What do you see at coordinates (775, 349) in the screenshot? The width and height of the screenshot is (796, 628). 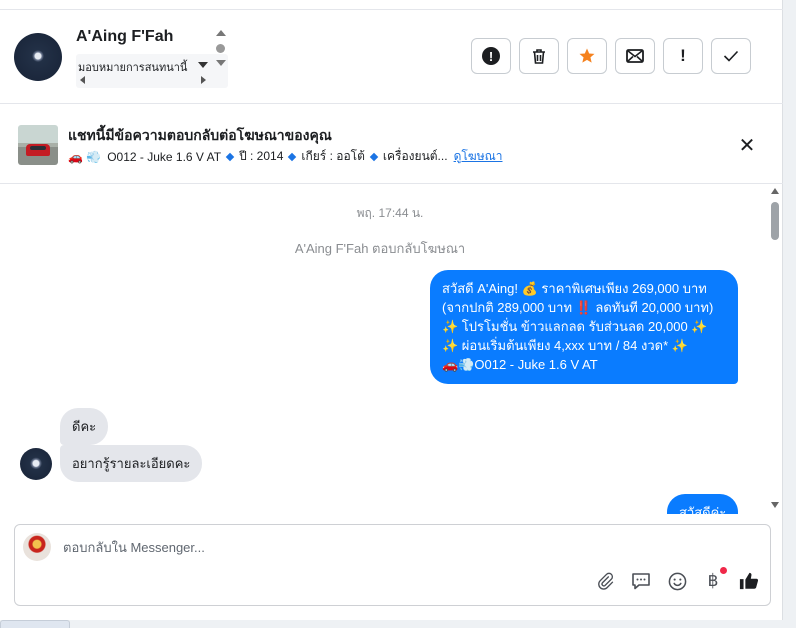 I see `thread-scrollbar` at bounding box center [775, 349].